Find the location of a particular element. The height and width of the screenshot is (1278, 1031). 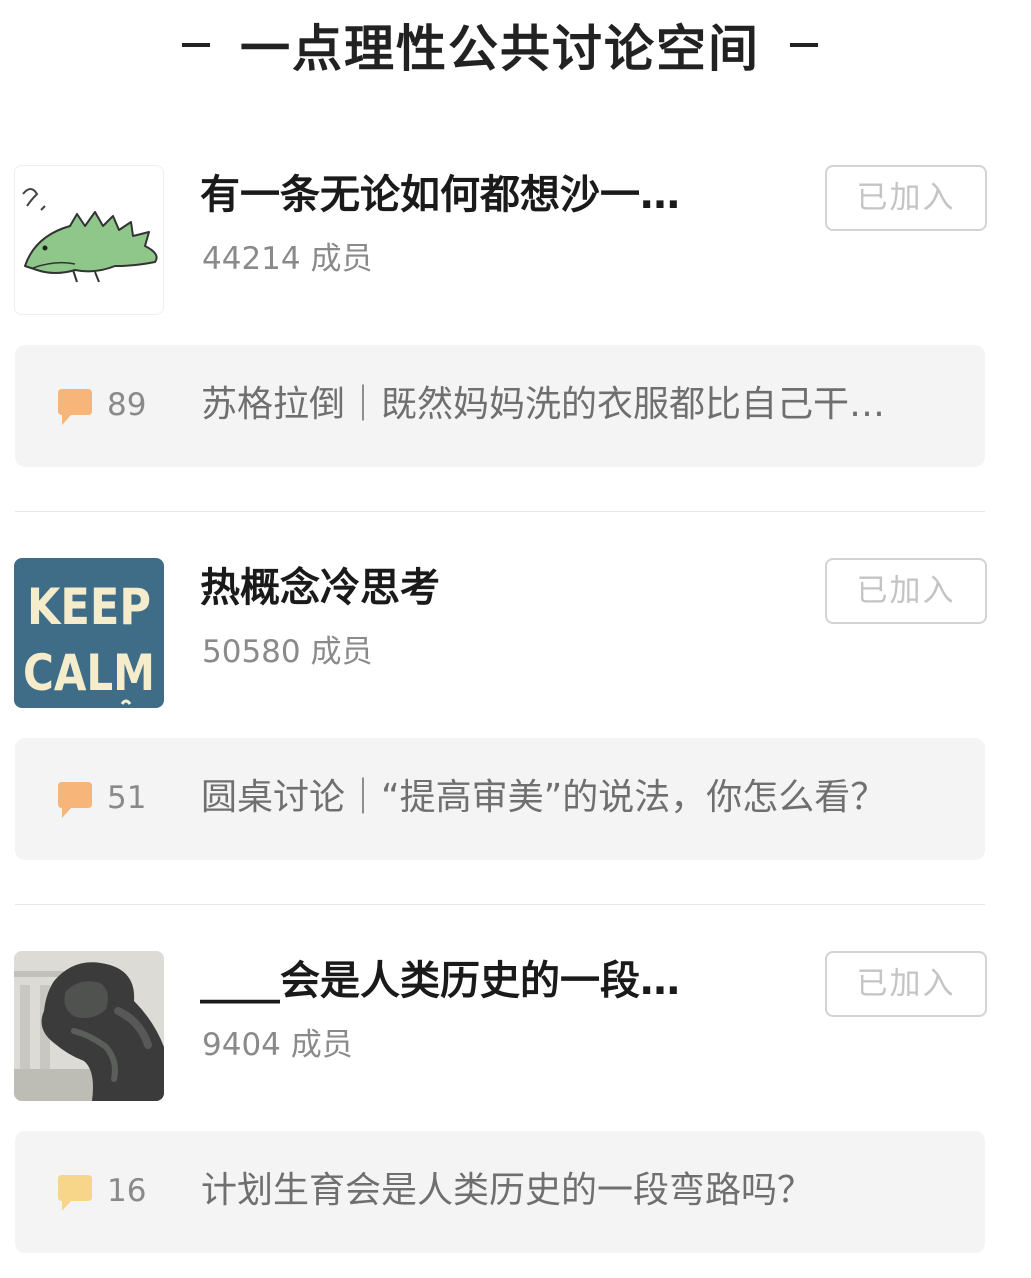

comment-count: 16 is located at coordinates (127, 1191).